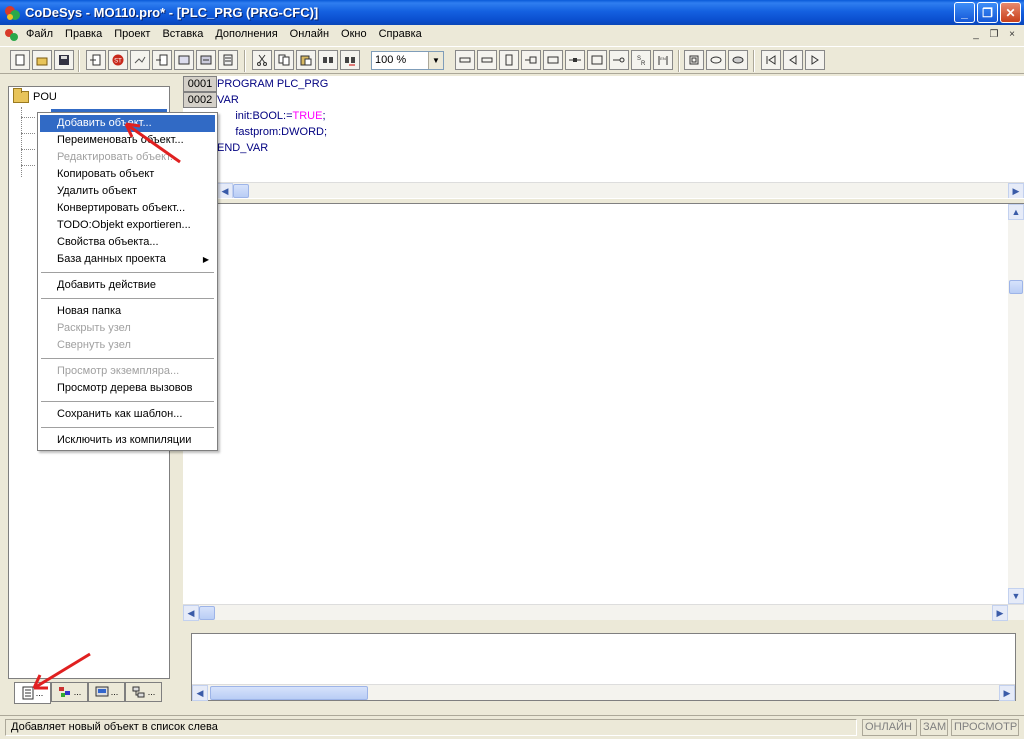 The width and height of the screenshot is (1024, 739). Describe the element at coordinates (162, 60) in the screenshot. I see `step-into-icon` at that location.